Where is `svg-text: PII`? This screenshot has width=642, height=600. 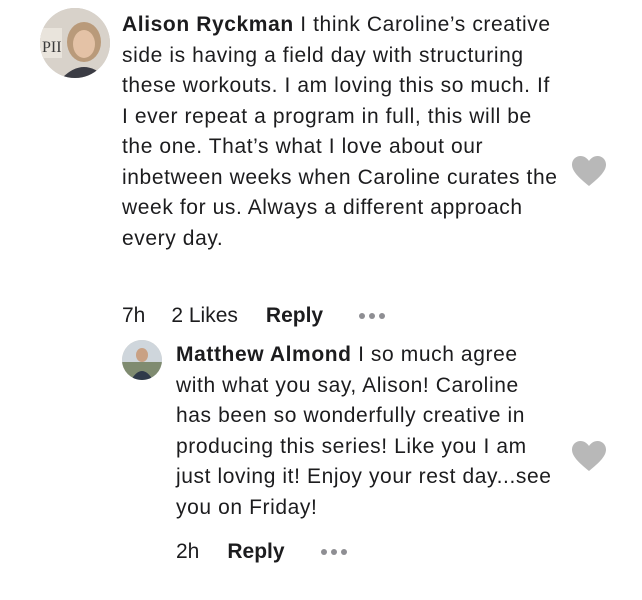 svg-text: PII is located at coordinates (52, 47).